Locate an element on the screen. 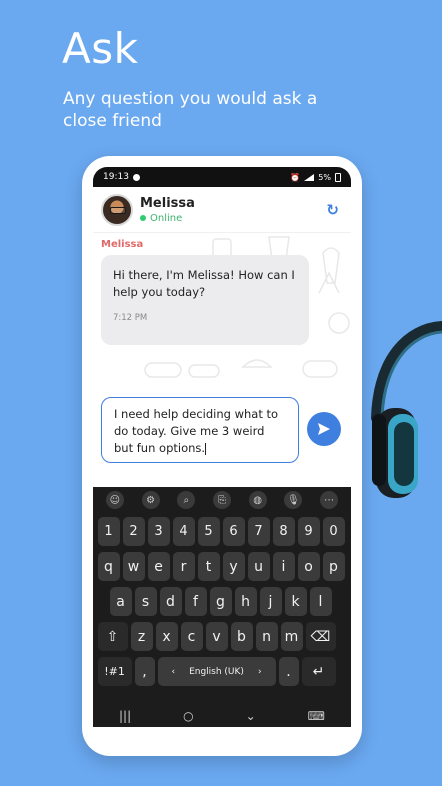 The width and height of the screenshot is (442, 786). chevron-left-icon: ‹ is located at coordinates (173, 671).